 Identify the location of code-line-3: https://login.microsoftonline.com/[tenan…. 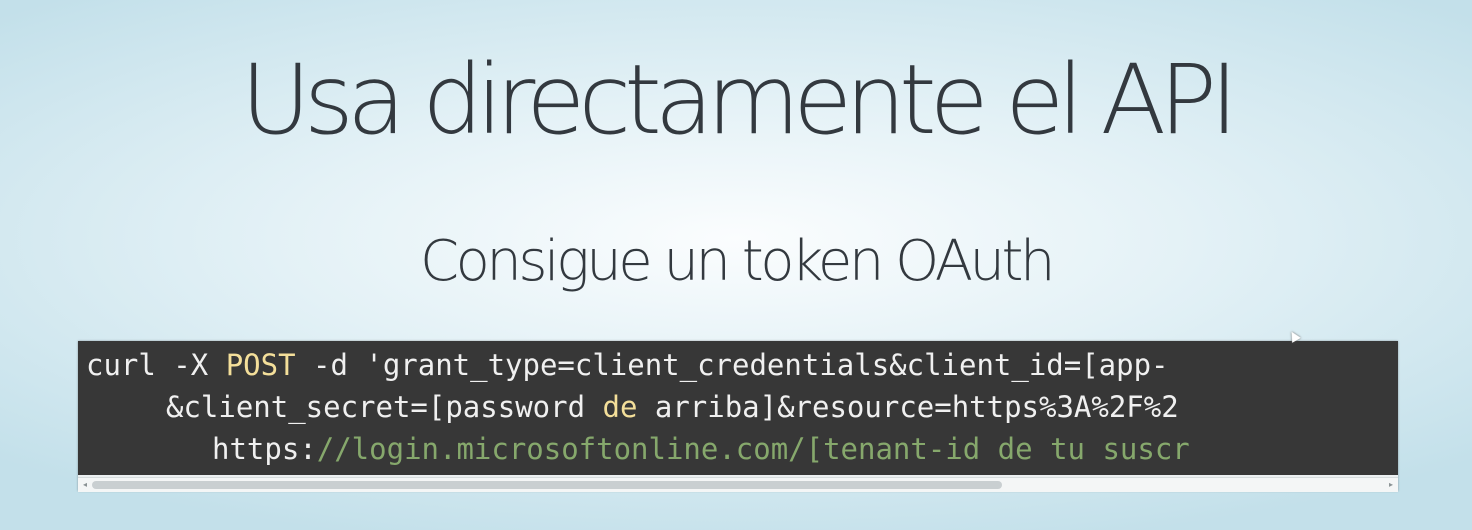
(701, 449).